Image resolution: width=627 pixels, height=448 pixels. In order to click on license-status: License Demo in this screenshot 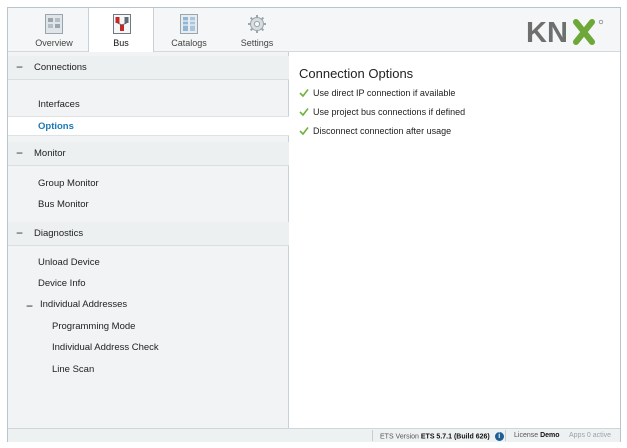, I will do `click(537, 435)`.